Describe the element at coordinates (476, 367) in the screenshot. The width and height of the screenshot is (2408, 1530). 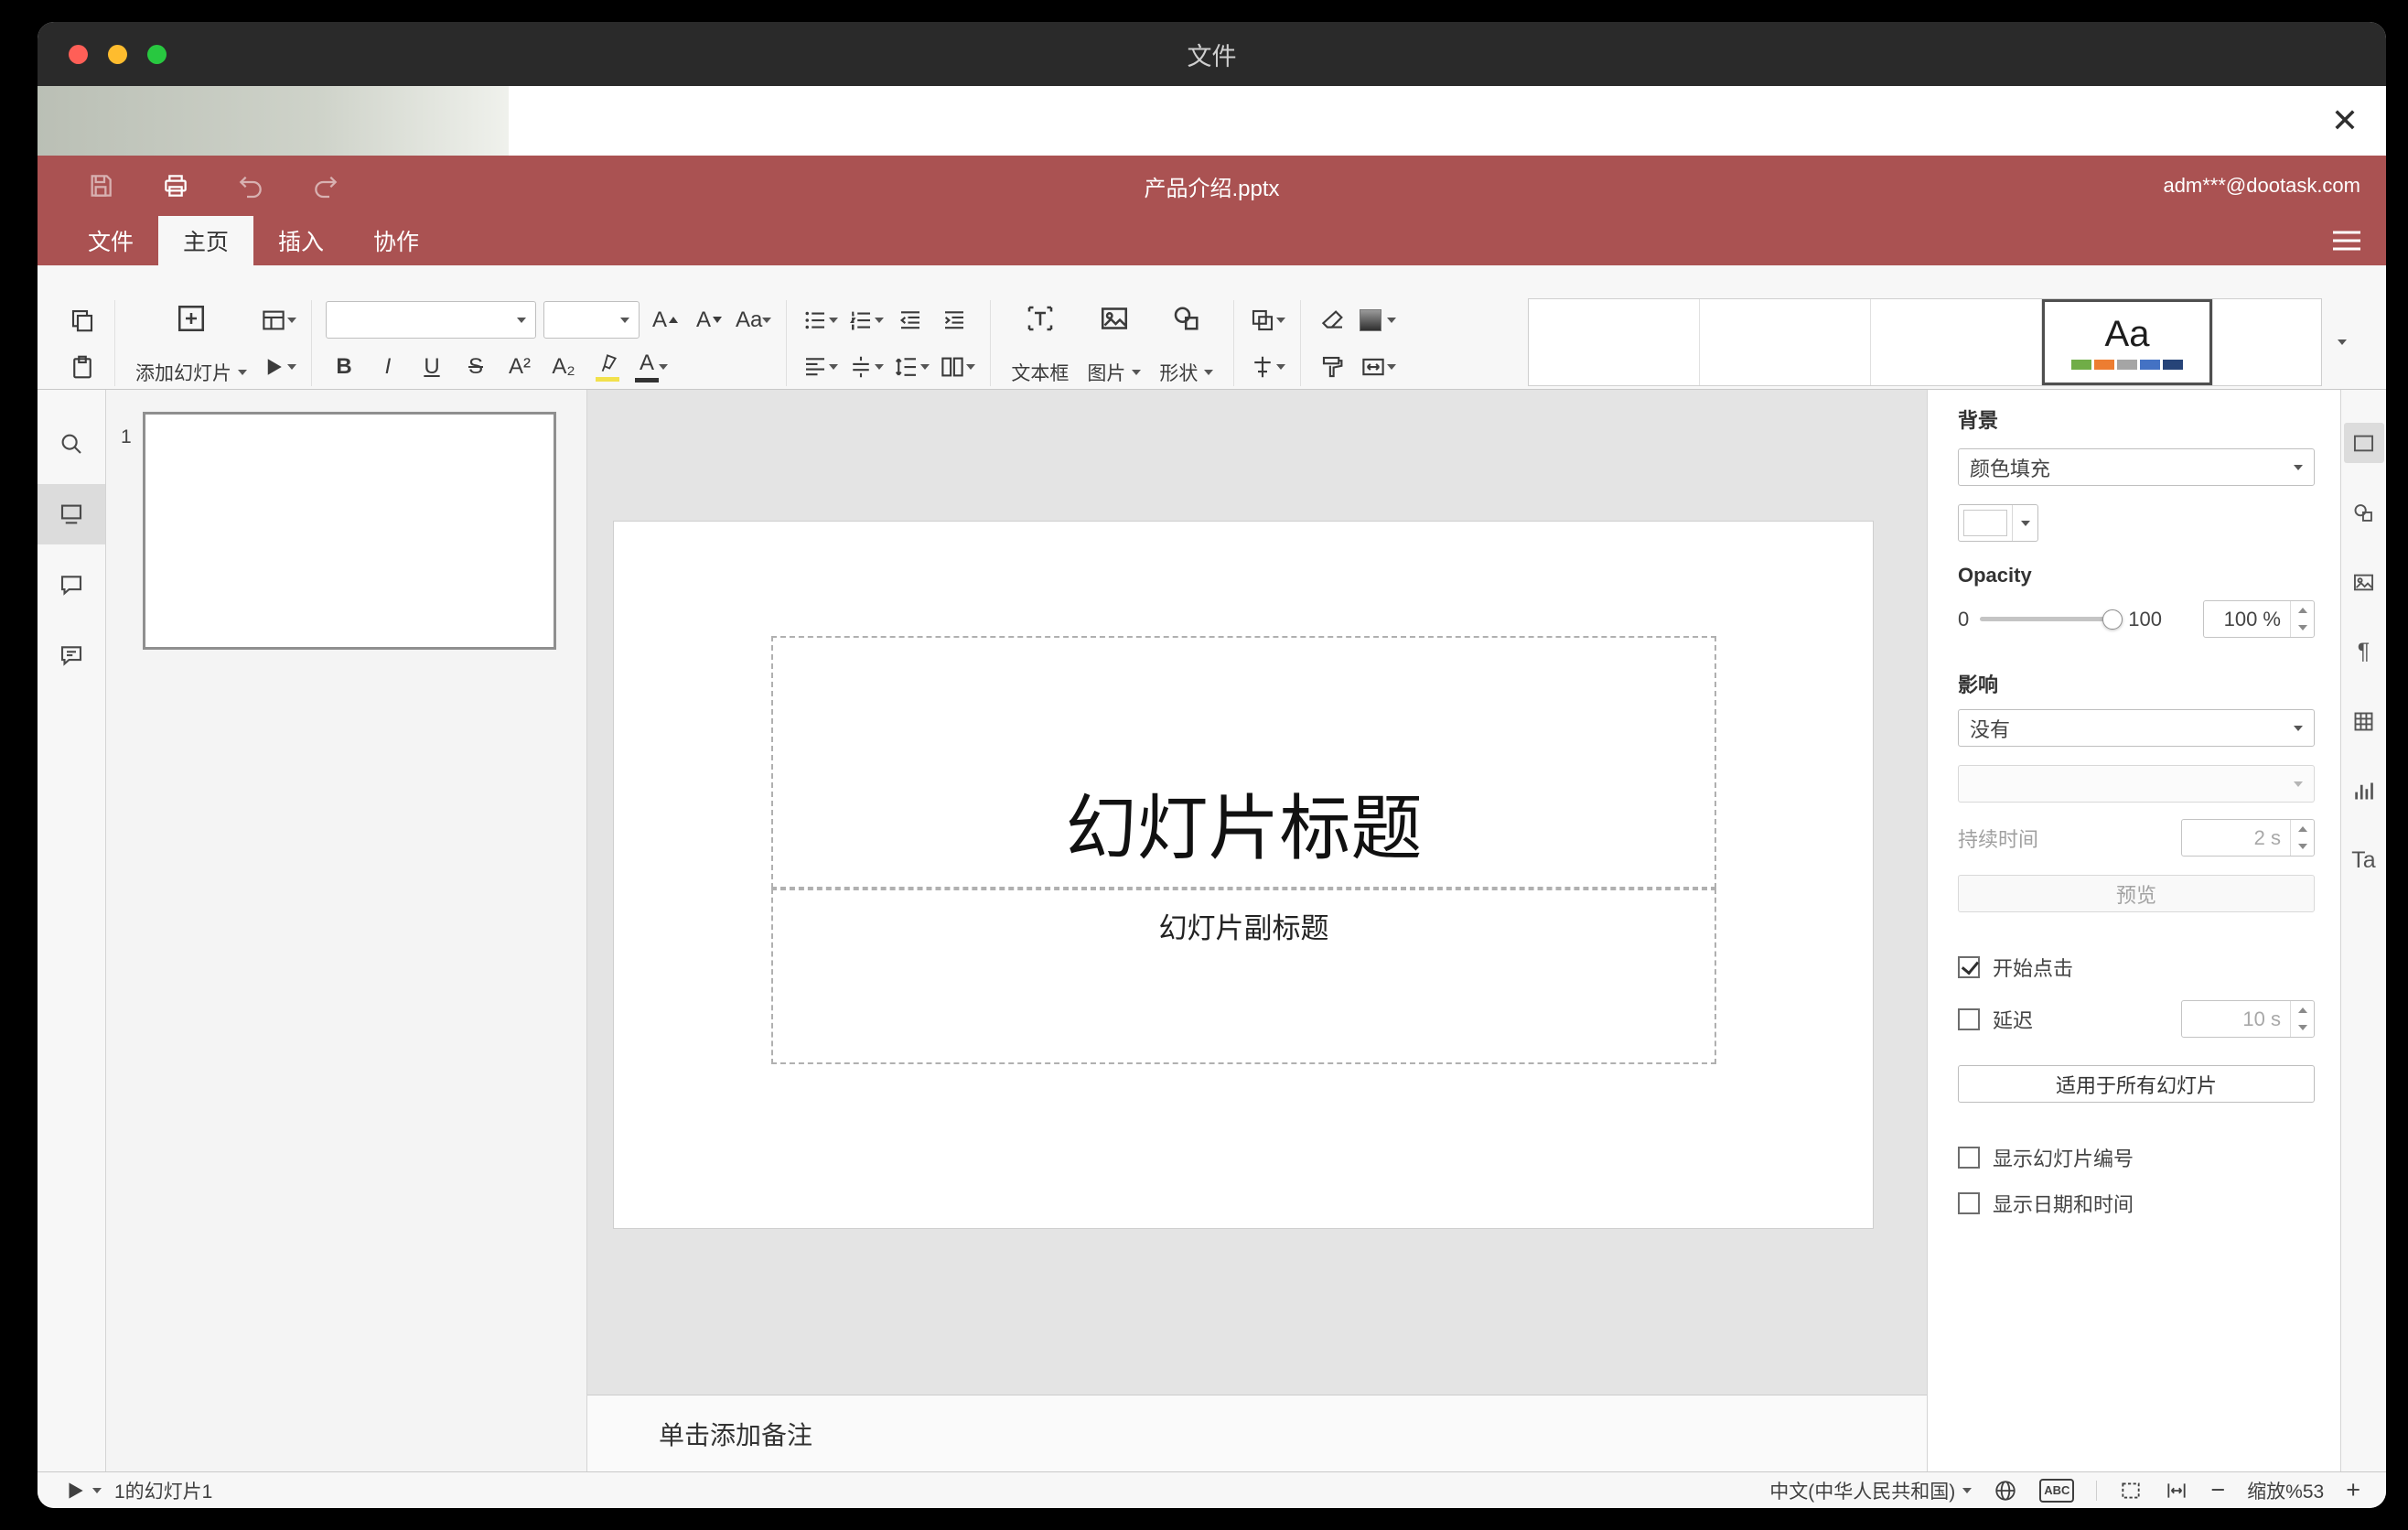
I see `strikeout-button: S` at that location.